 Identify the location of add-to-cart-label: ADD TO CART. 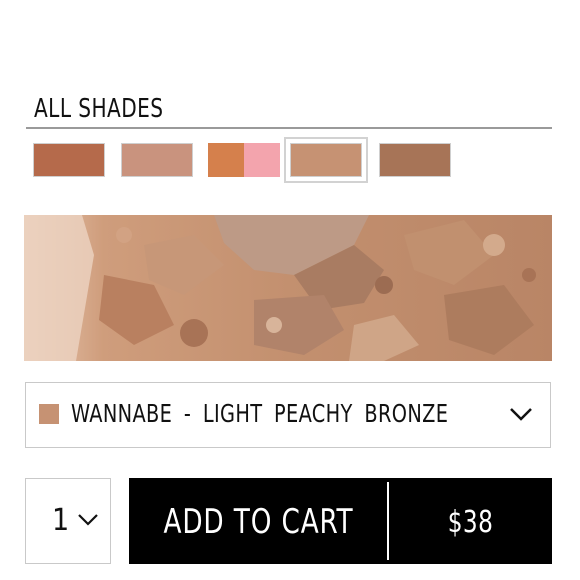
(258, 522).